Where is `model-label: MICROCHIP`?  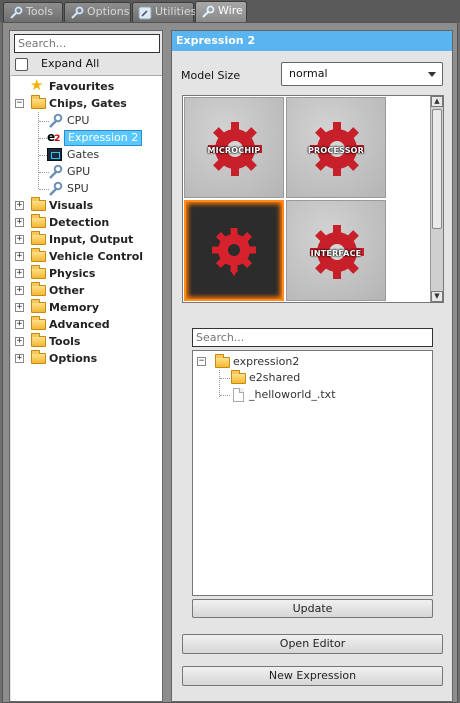 model-label: MICROCHIP is located at coordinates (234, 150).